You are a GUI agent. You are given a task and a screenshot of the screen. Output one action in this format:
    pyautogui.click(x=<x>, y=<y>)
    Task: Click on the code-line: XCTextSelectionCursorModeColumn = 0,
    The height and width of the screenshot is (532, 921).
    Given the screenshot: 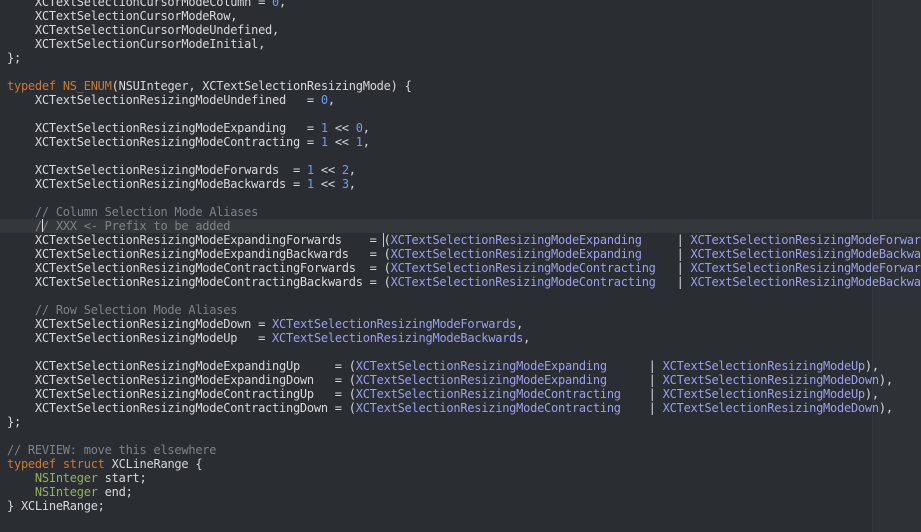 What is the action you would take?
    pyautogui.click(x=464, y=4)
    